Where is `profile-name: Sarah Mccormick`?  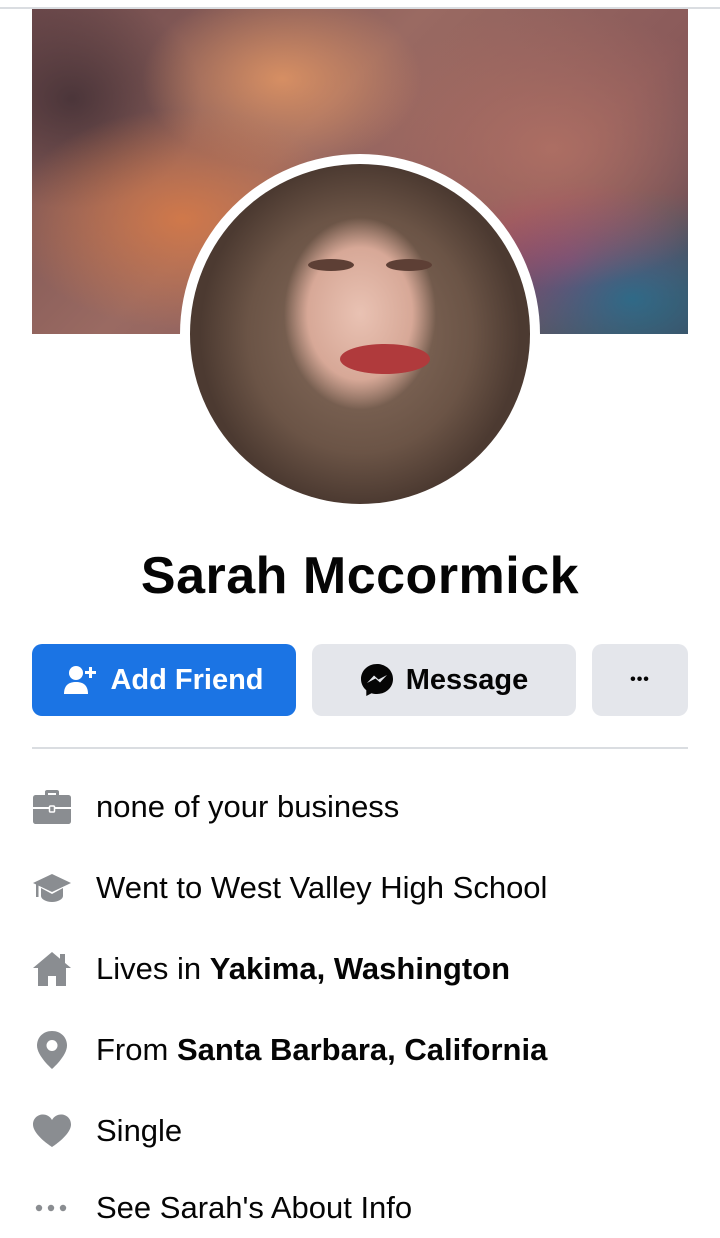
profile-name: Sarah Mccormick is located at coordinates (360, 576).